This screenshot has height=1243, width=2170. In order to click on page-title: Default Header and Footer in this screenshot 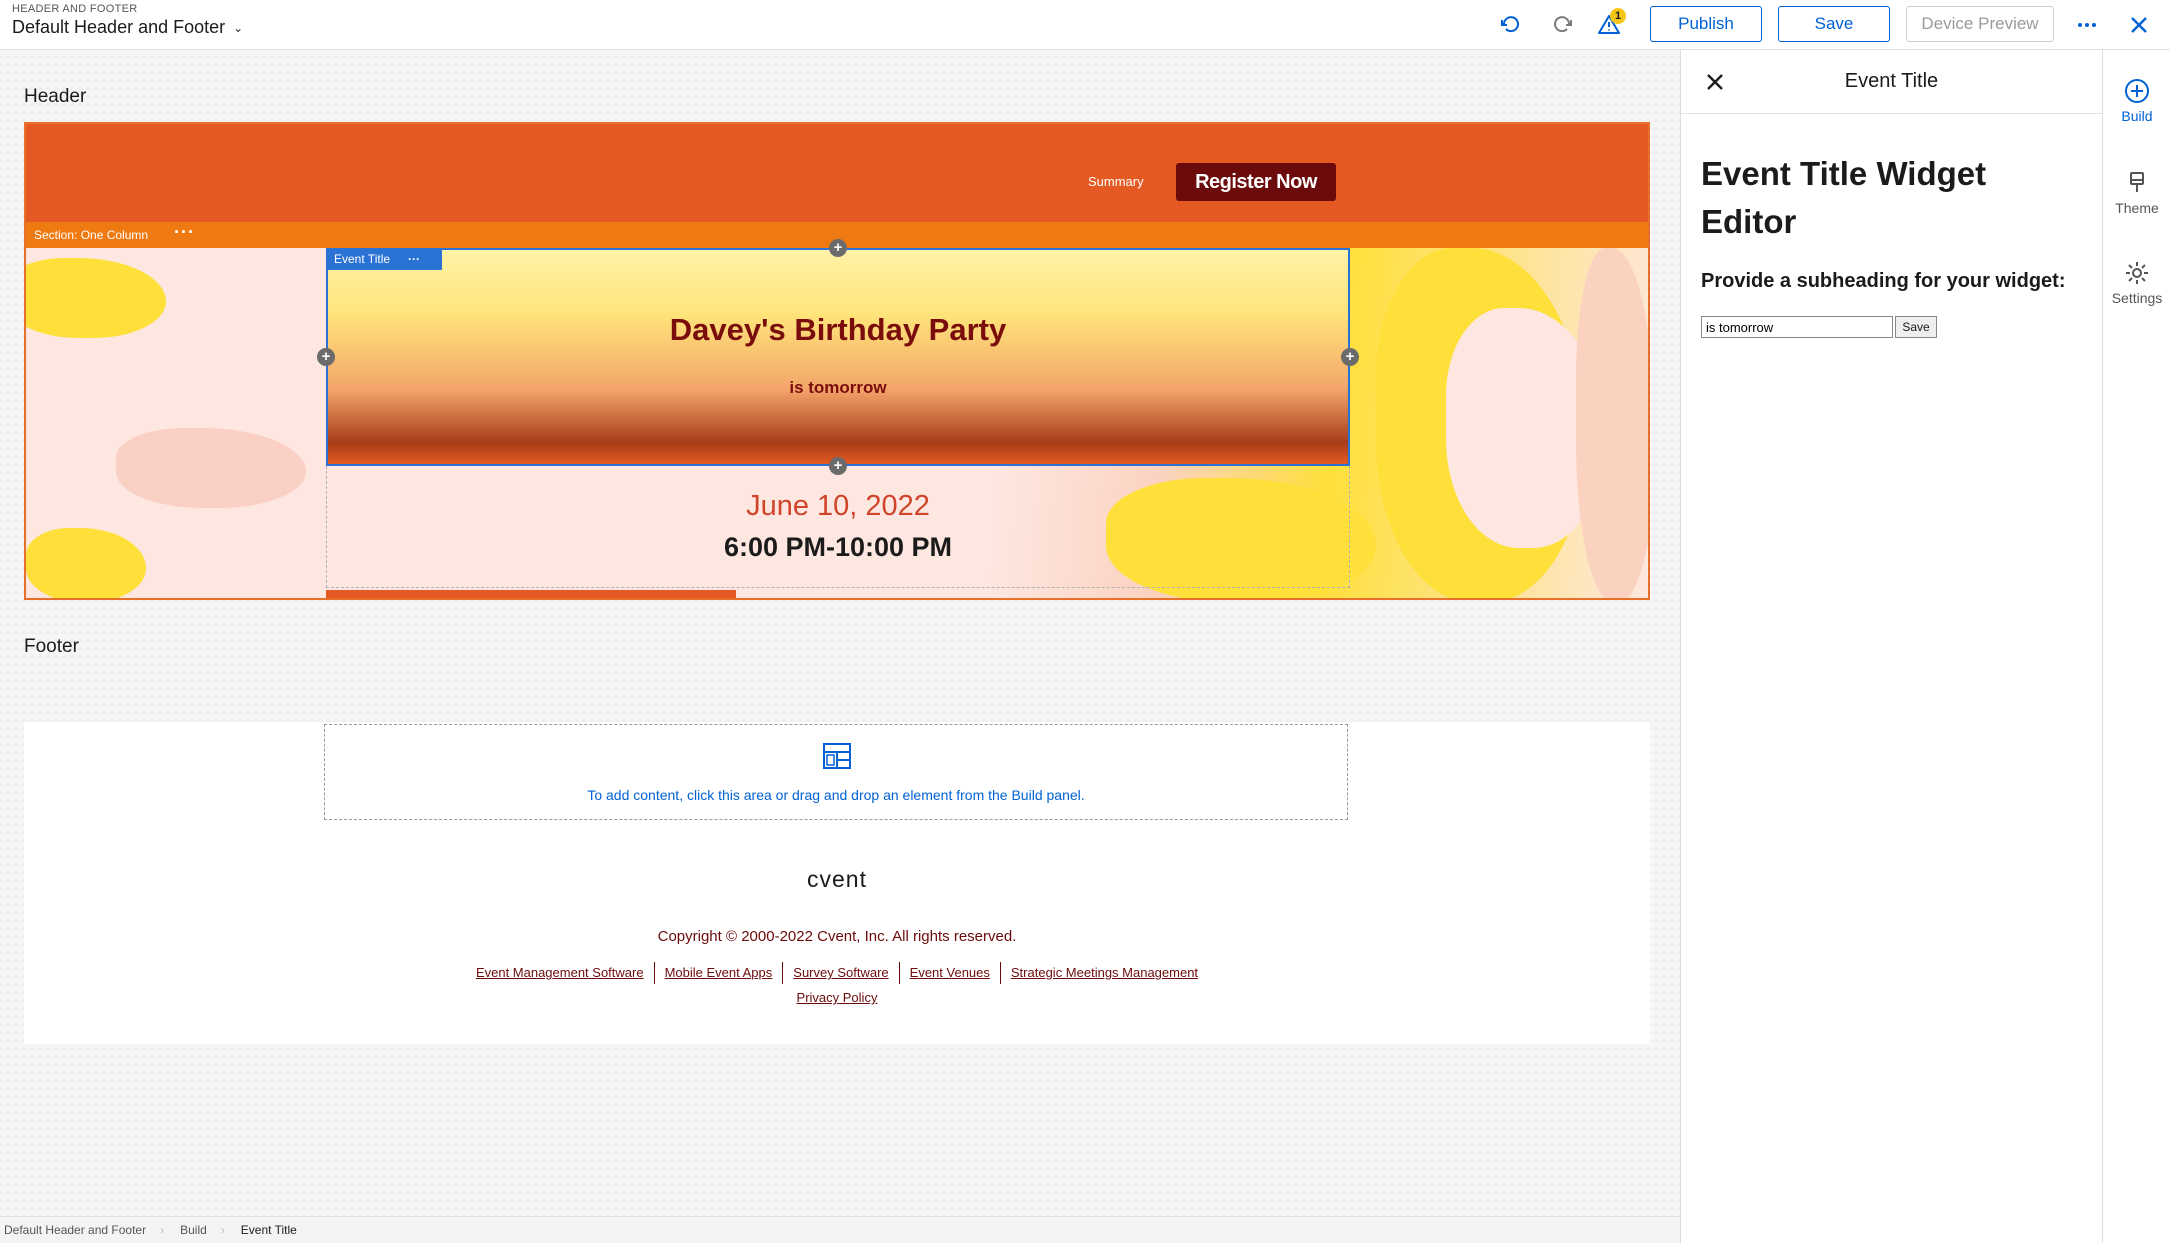, I will do `click(119, 27)`.